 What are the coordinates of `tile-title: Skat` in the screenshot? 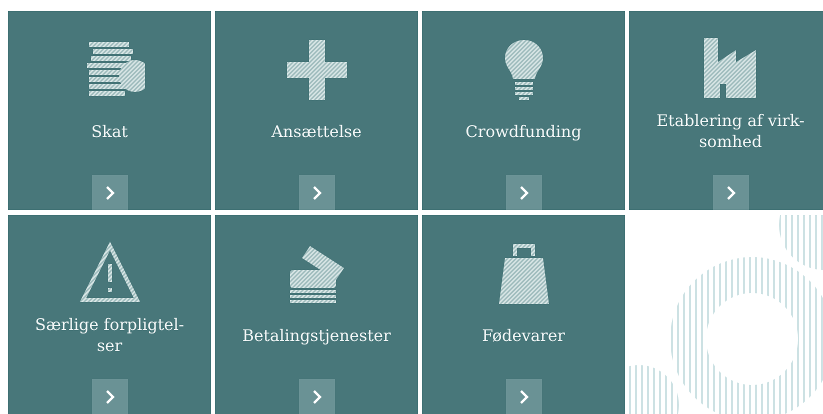 It's located at (109, 131).